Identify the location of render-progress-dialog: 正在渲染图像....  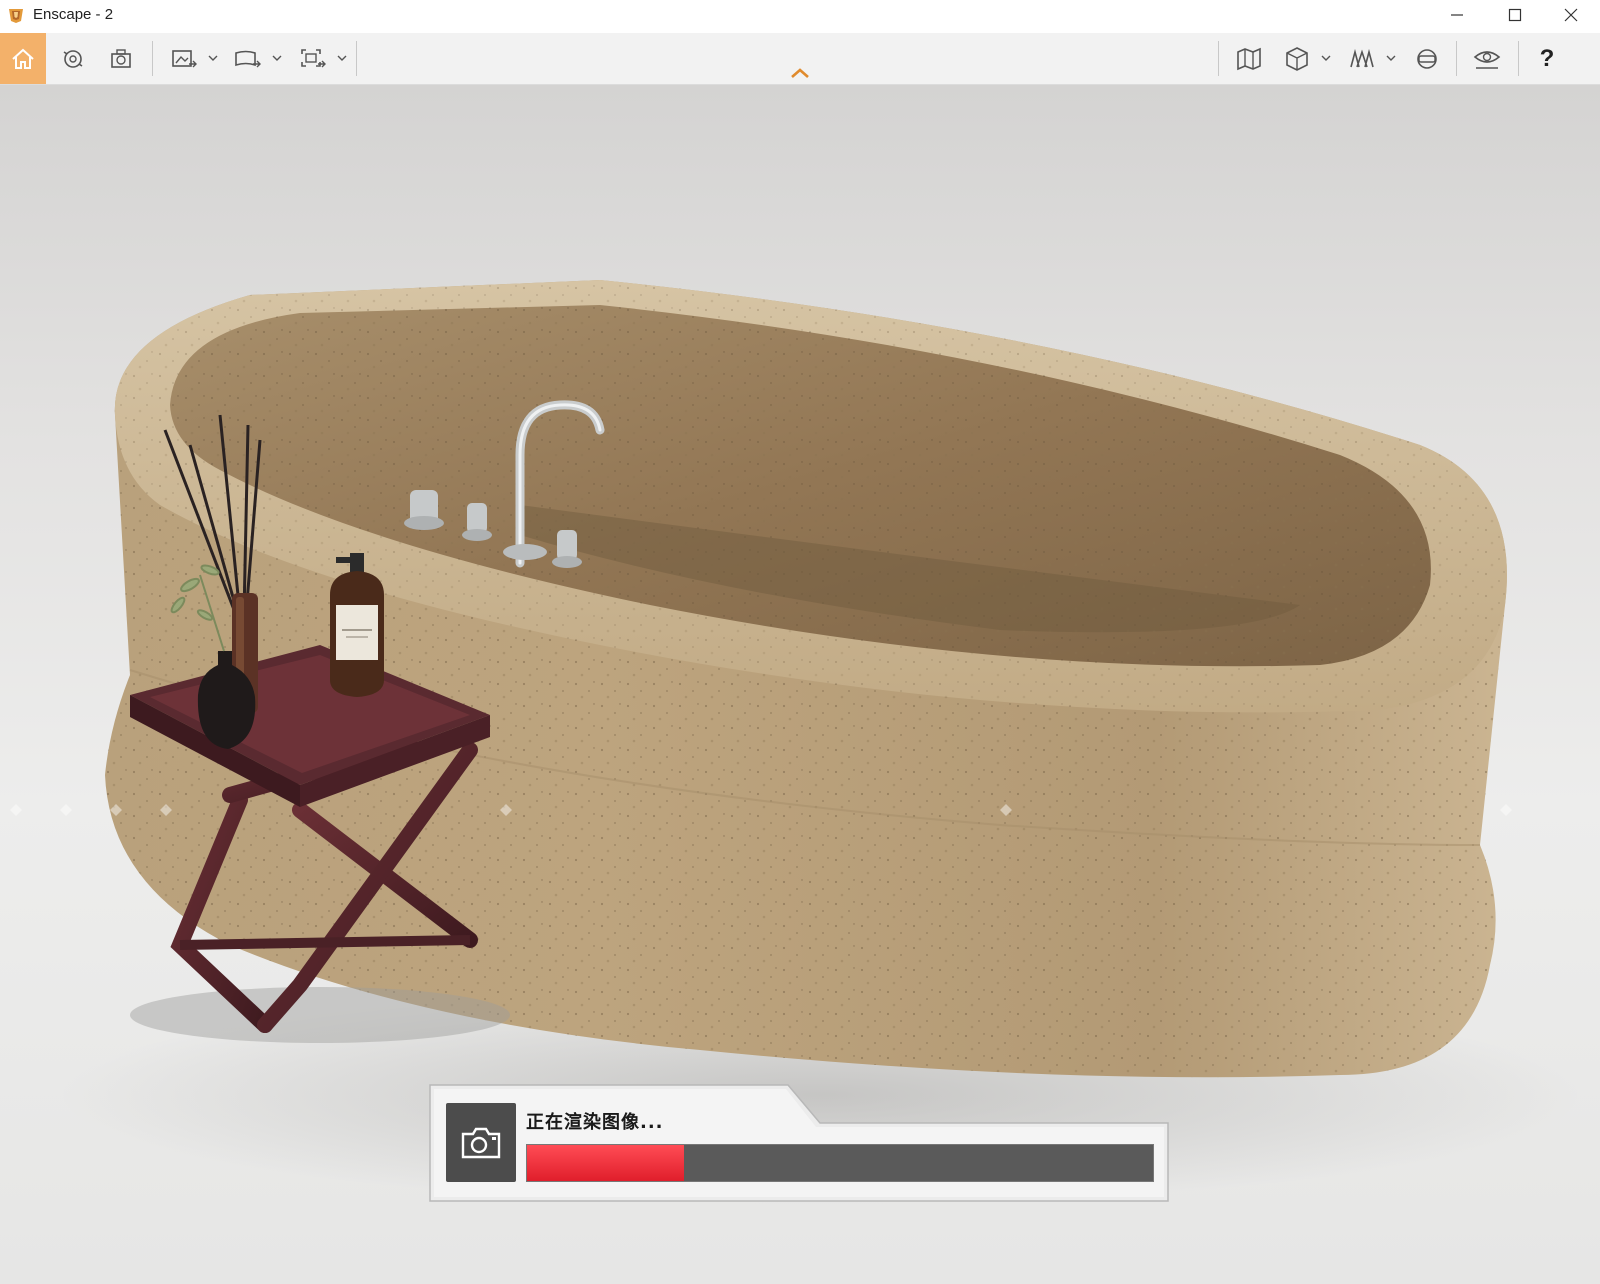
(799, 1143).